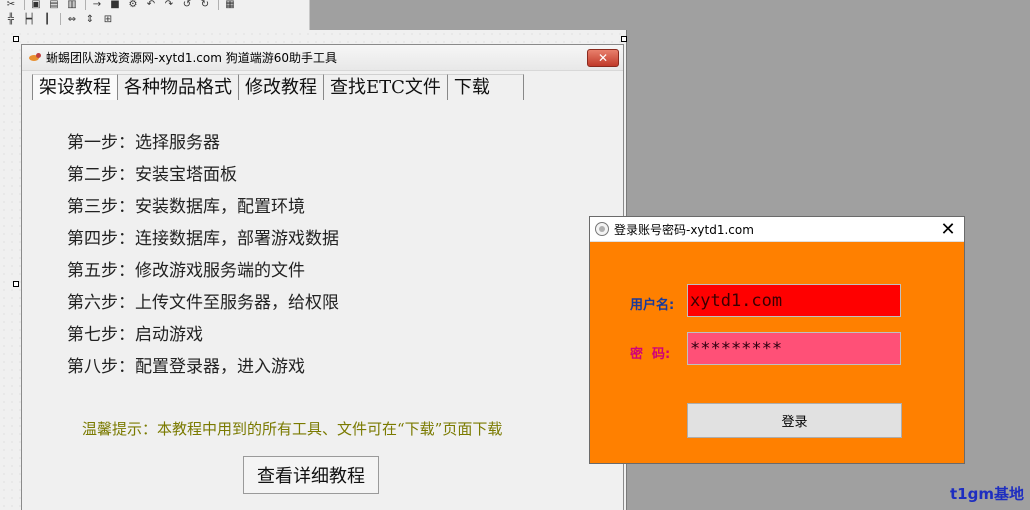 Image resolution: width=1030 pixels, height=510 pixels. Describe the element at coordinates (794, 348) in the screenshot. I see `password-input: *********` at that location.